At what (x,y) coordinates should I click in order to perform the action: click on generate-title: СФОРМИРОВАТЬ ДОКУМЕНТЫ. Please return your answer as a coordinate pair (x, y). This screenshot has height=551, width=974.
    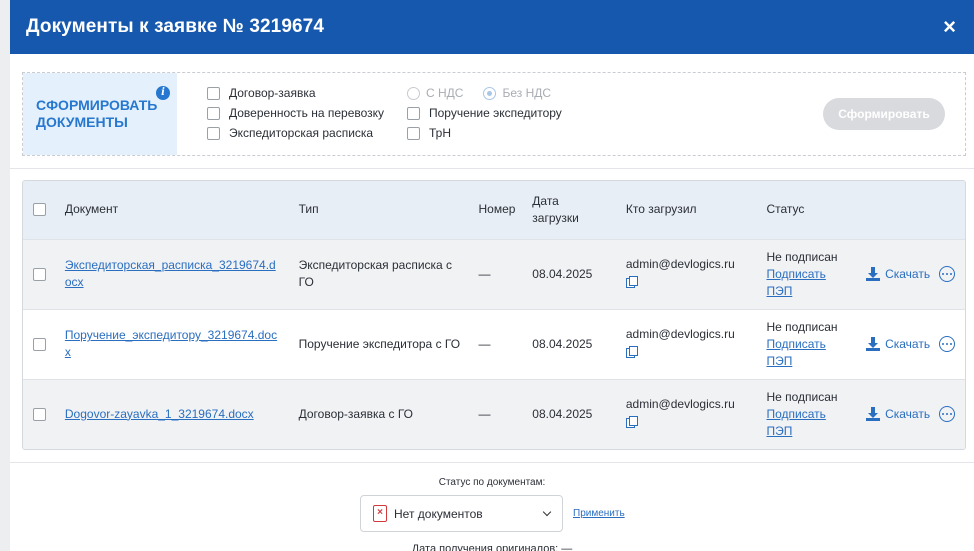
    Looking at the image, I should click on (97, 113).